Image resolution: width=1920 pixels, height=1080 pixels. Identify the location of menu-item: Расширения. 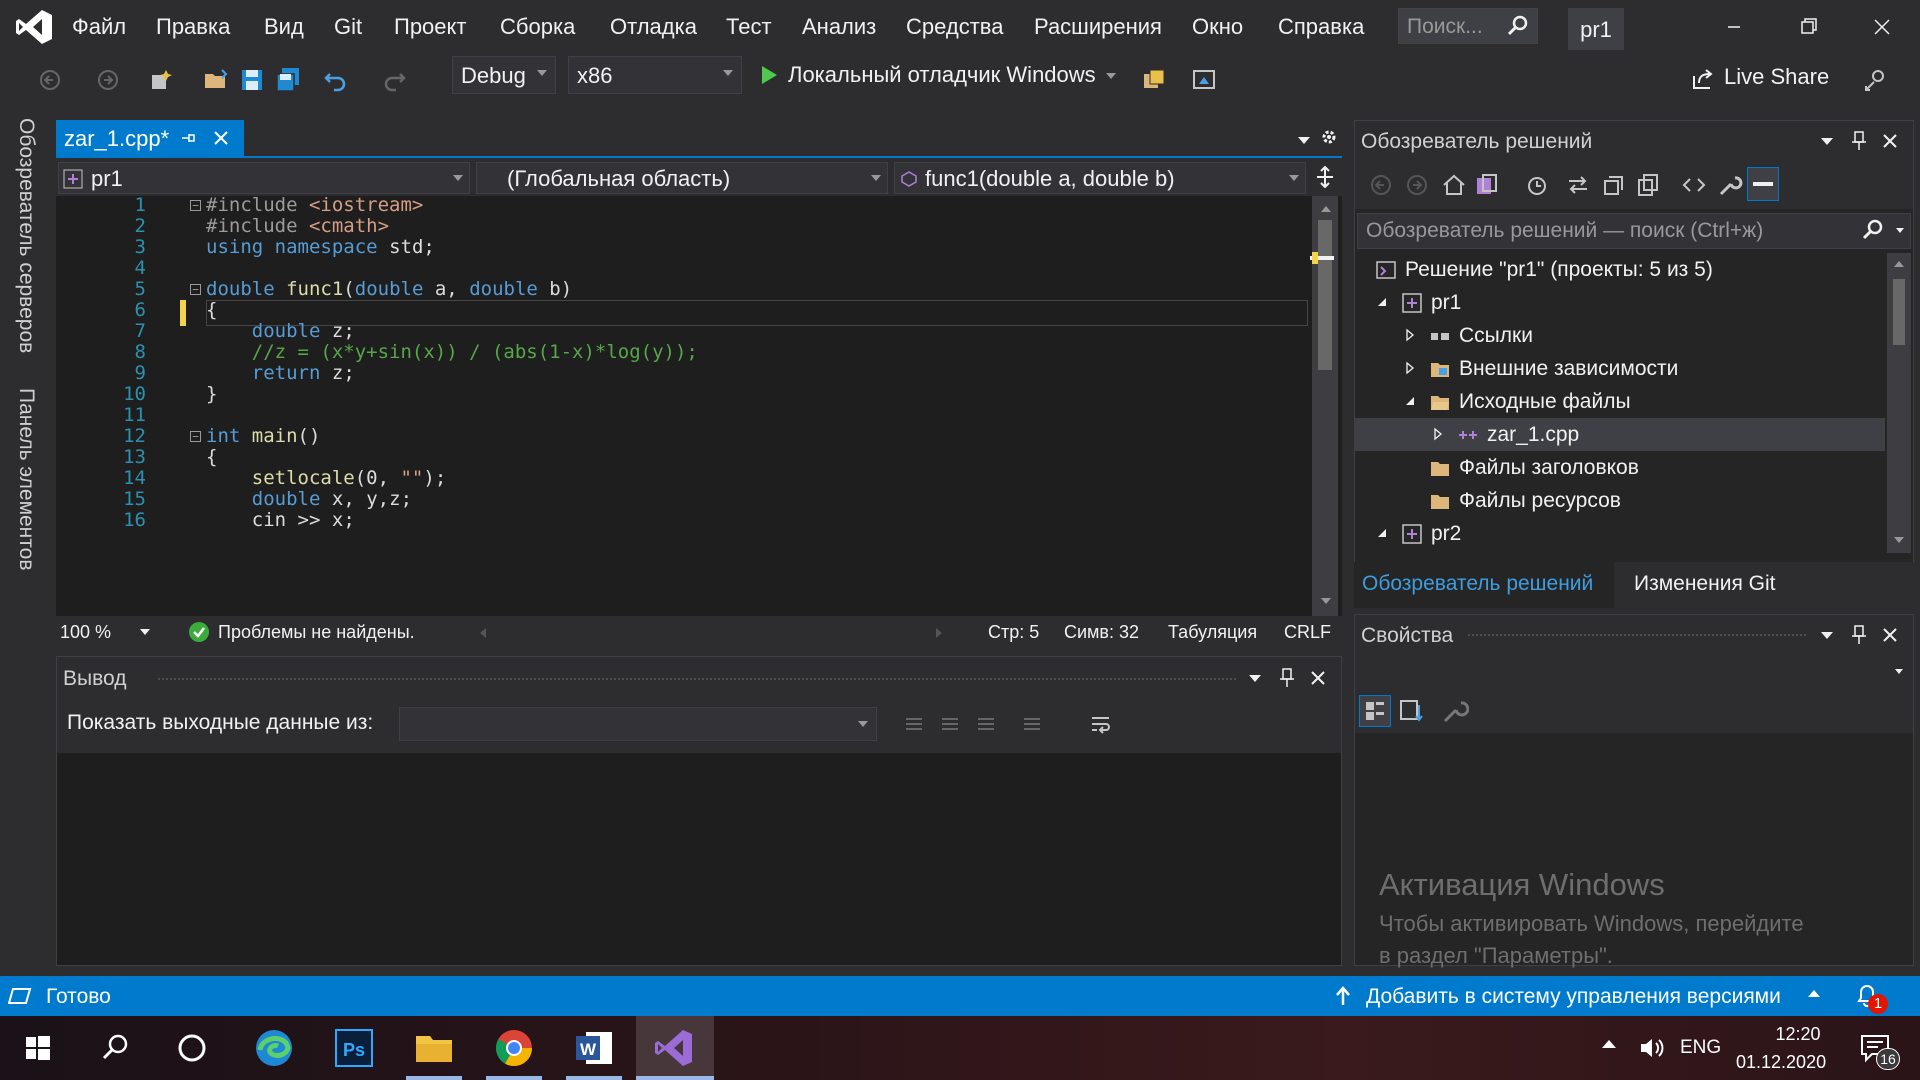
(1098, 27).